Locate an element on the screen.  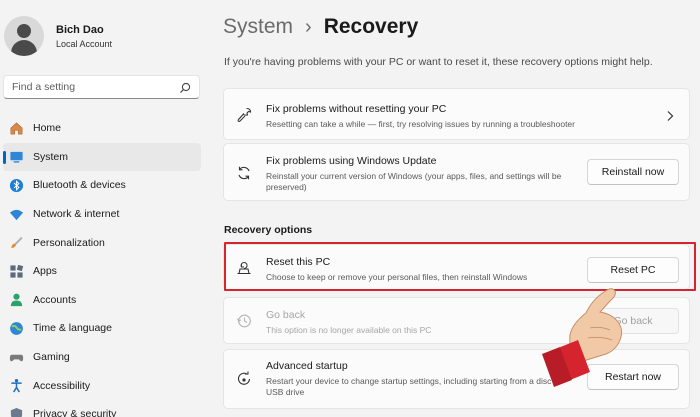
chevron-right-icon is located at coordinates (670, 115).